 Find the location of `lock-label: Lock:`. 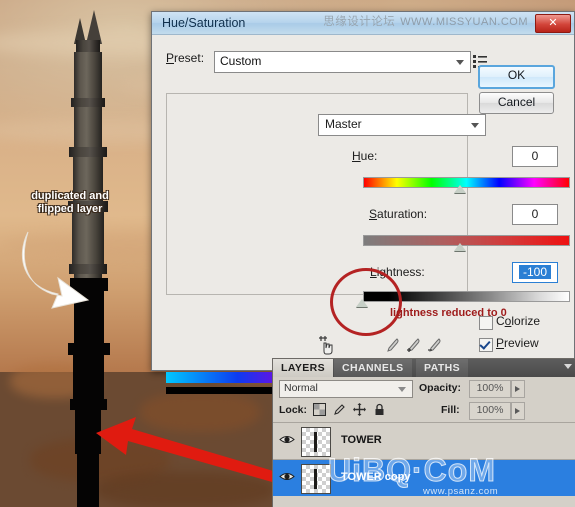

lock-label: Lock: is located at coordinates (293, 410).